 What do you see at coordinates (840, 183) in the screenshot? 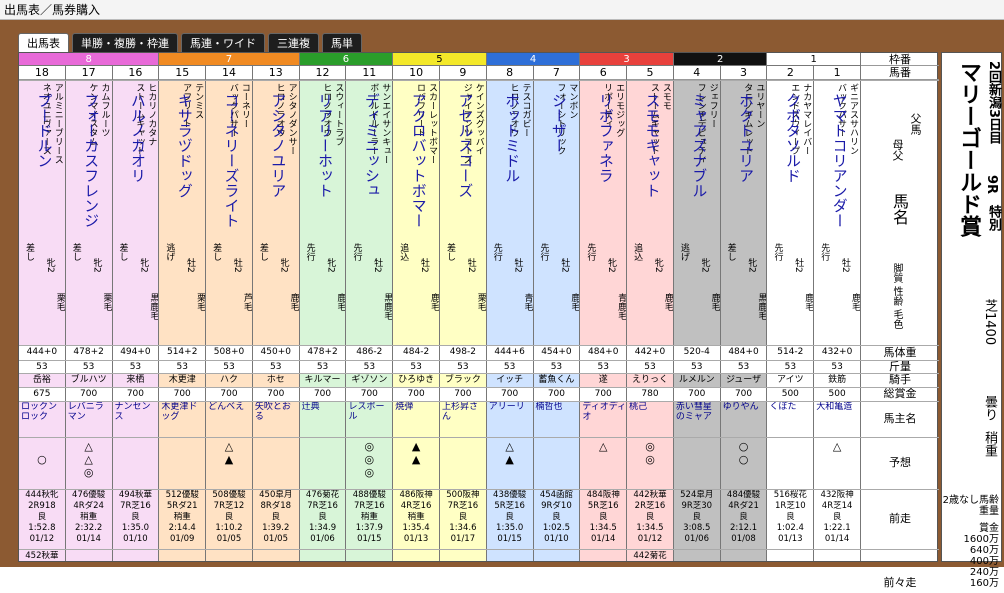
I see `horse-name: ヤマトコリアンダー` at bounding box center [840, 183].